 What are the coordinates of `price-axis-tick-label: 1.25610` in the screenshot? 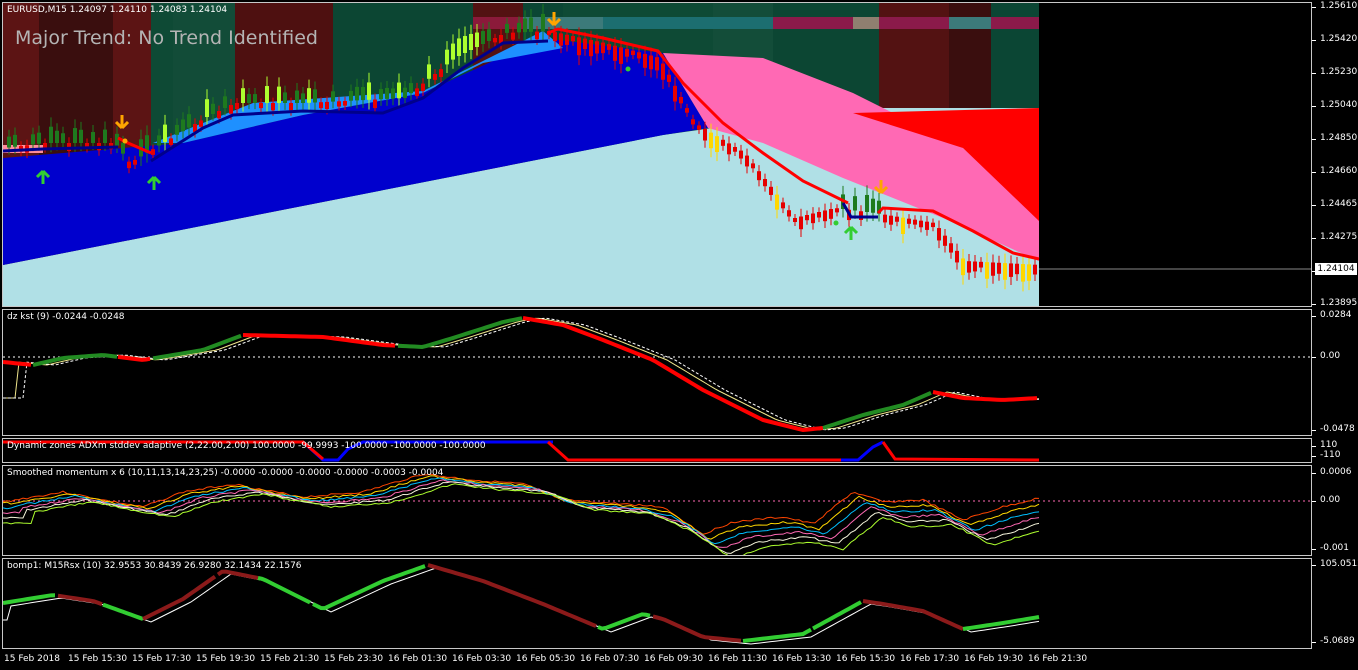 It's located at (1339, 6).